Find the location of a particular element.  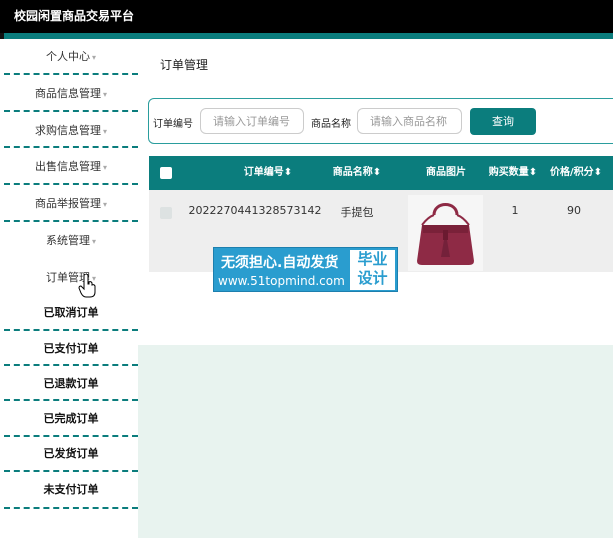

sidebar-item-sale-info: 出售信息管理 ▾ is located at coordinates (71, 167).